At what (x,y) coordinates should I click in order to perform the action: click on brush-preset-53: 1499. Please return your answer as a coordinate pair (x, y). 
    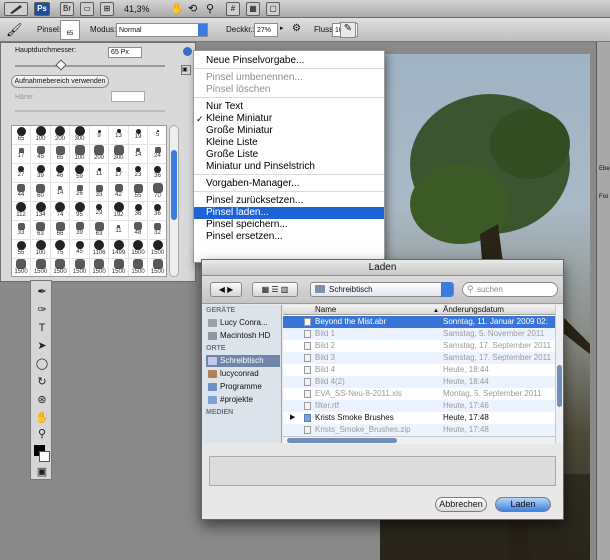
    Looking at the image, I should click on (119, 249).